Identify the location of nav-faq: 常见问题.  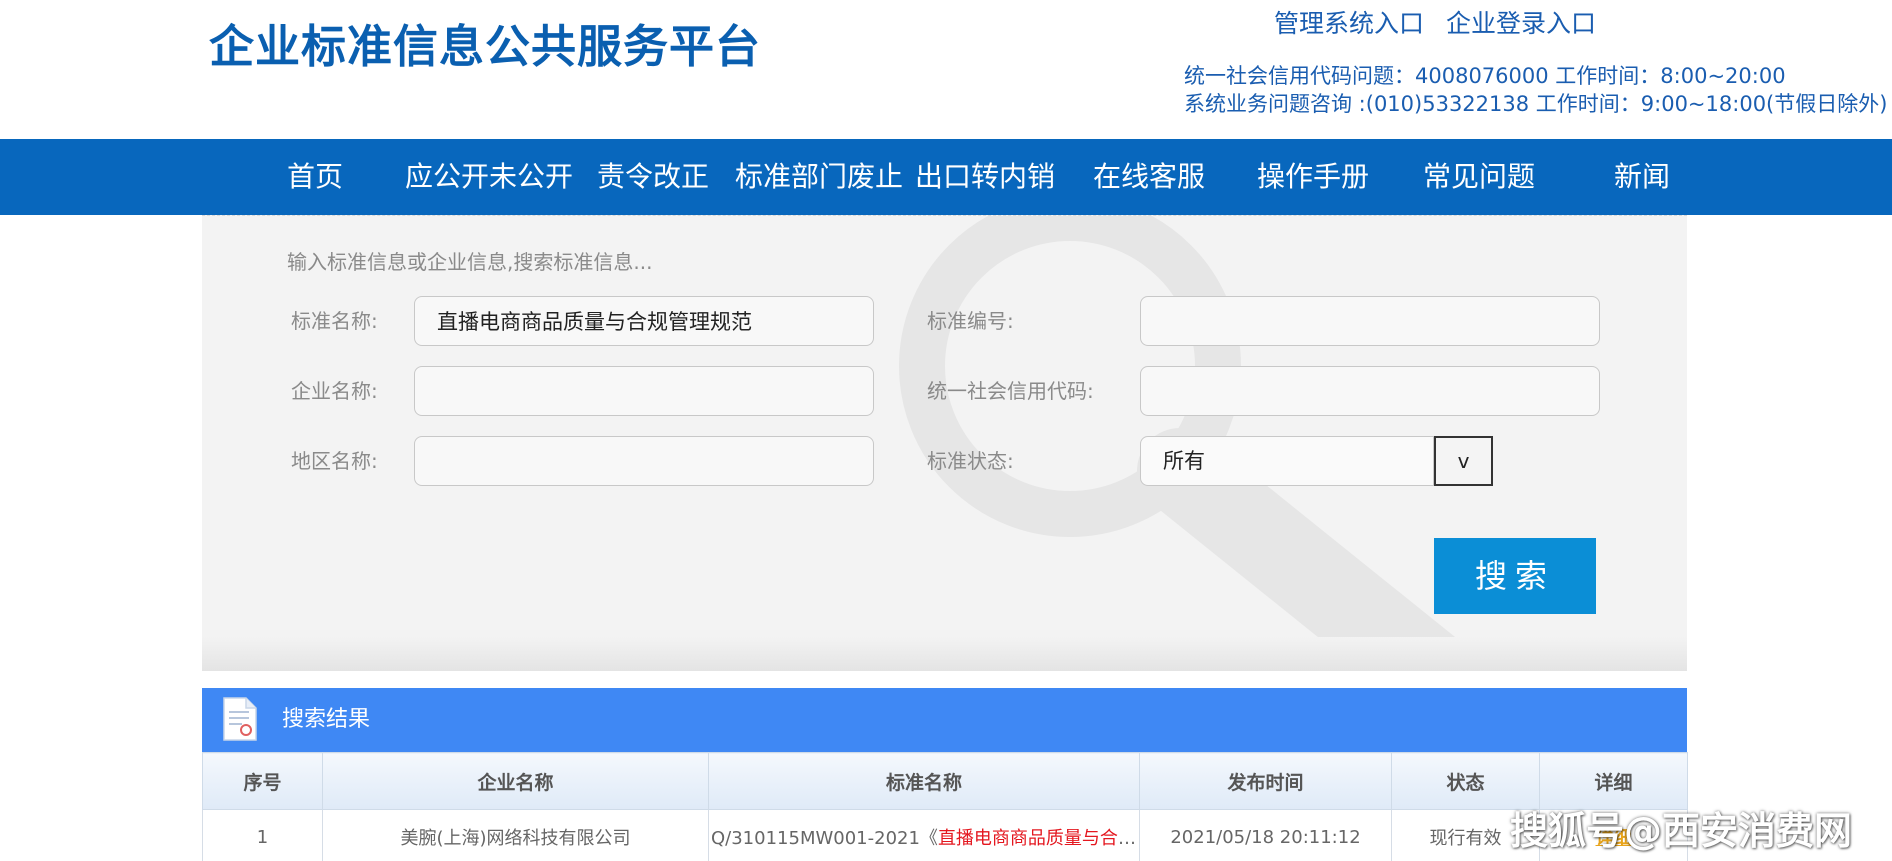
(1479, 177).